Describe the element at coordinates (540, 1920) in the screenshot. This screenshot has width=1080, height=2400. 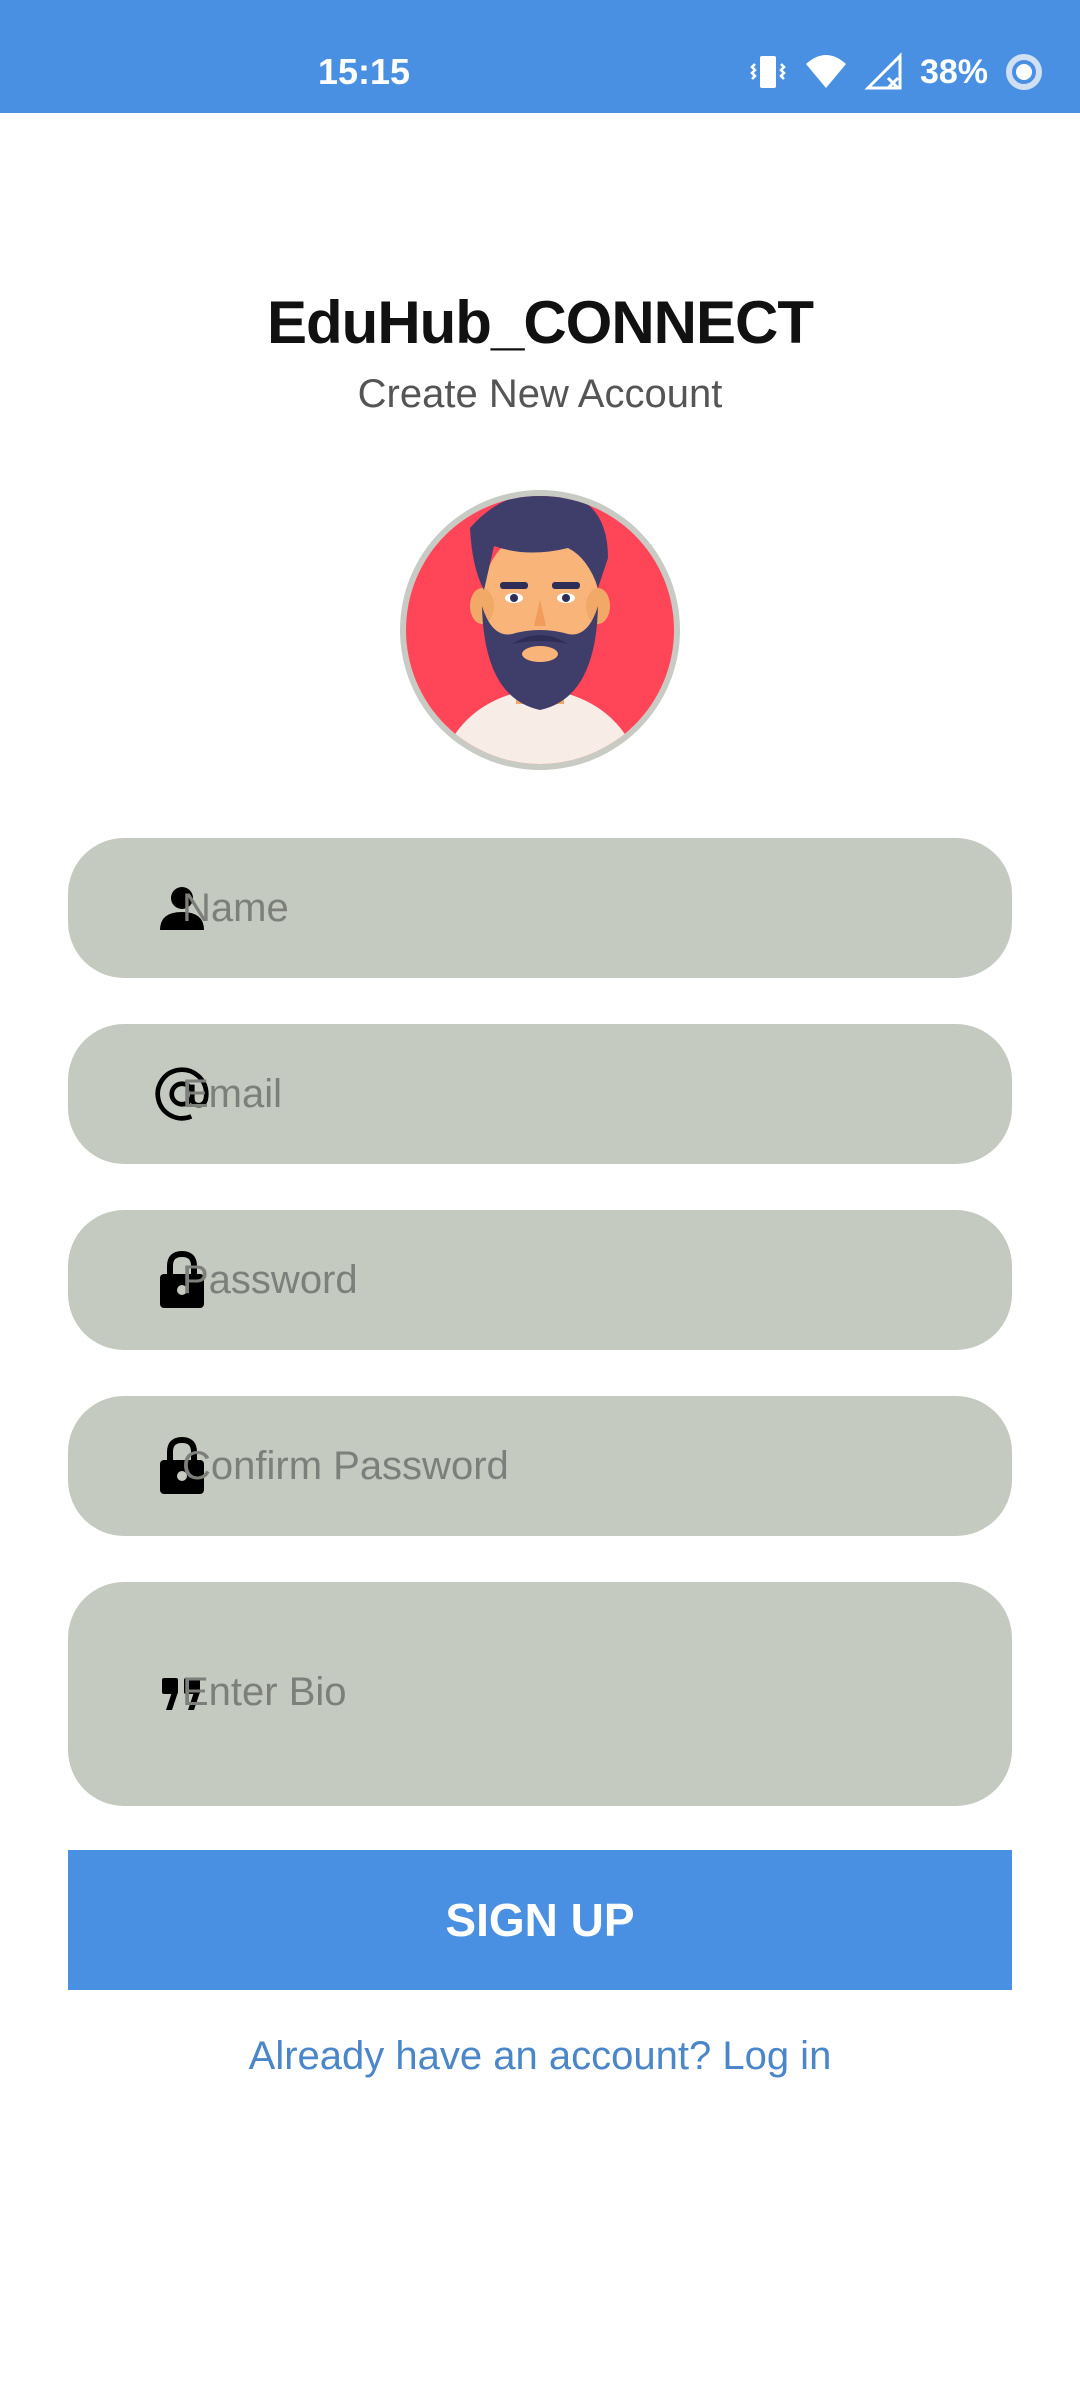
I see `signup-button: SIGN UP` at that location.